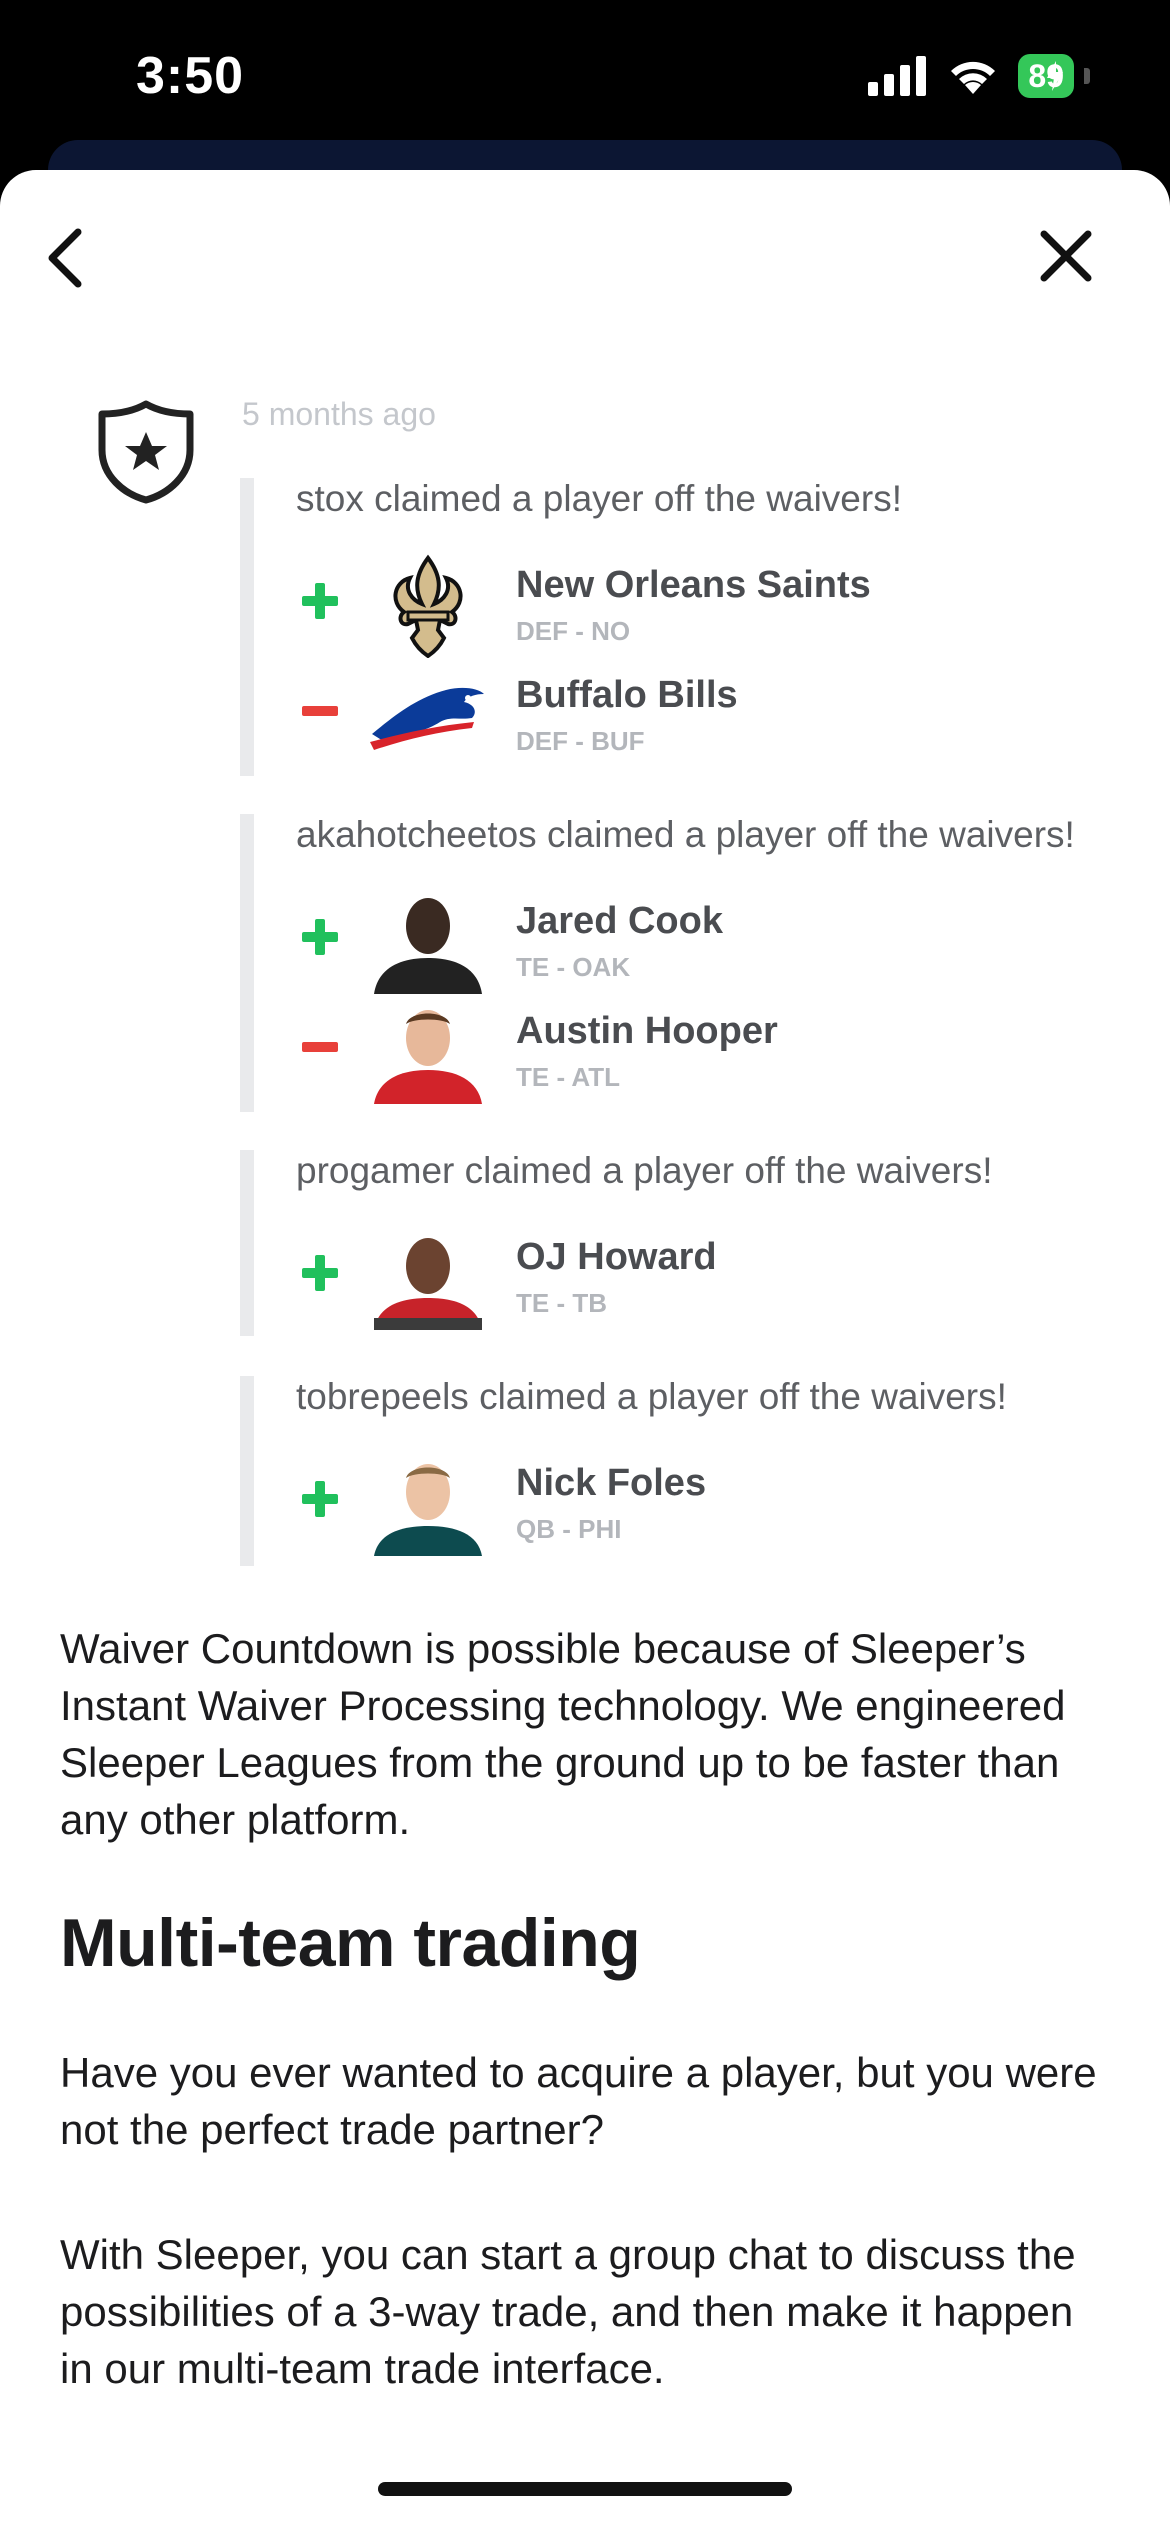  I want to click on player-position: QB - PHI, so click(569, 1529).